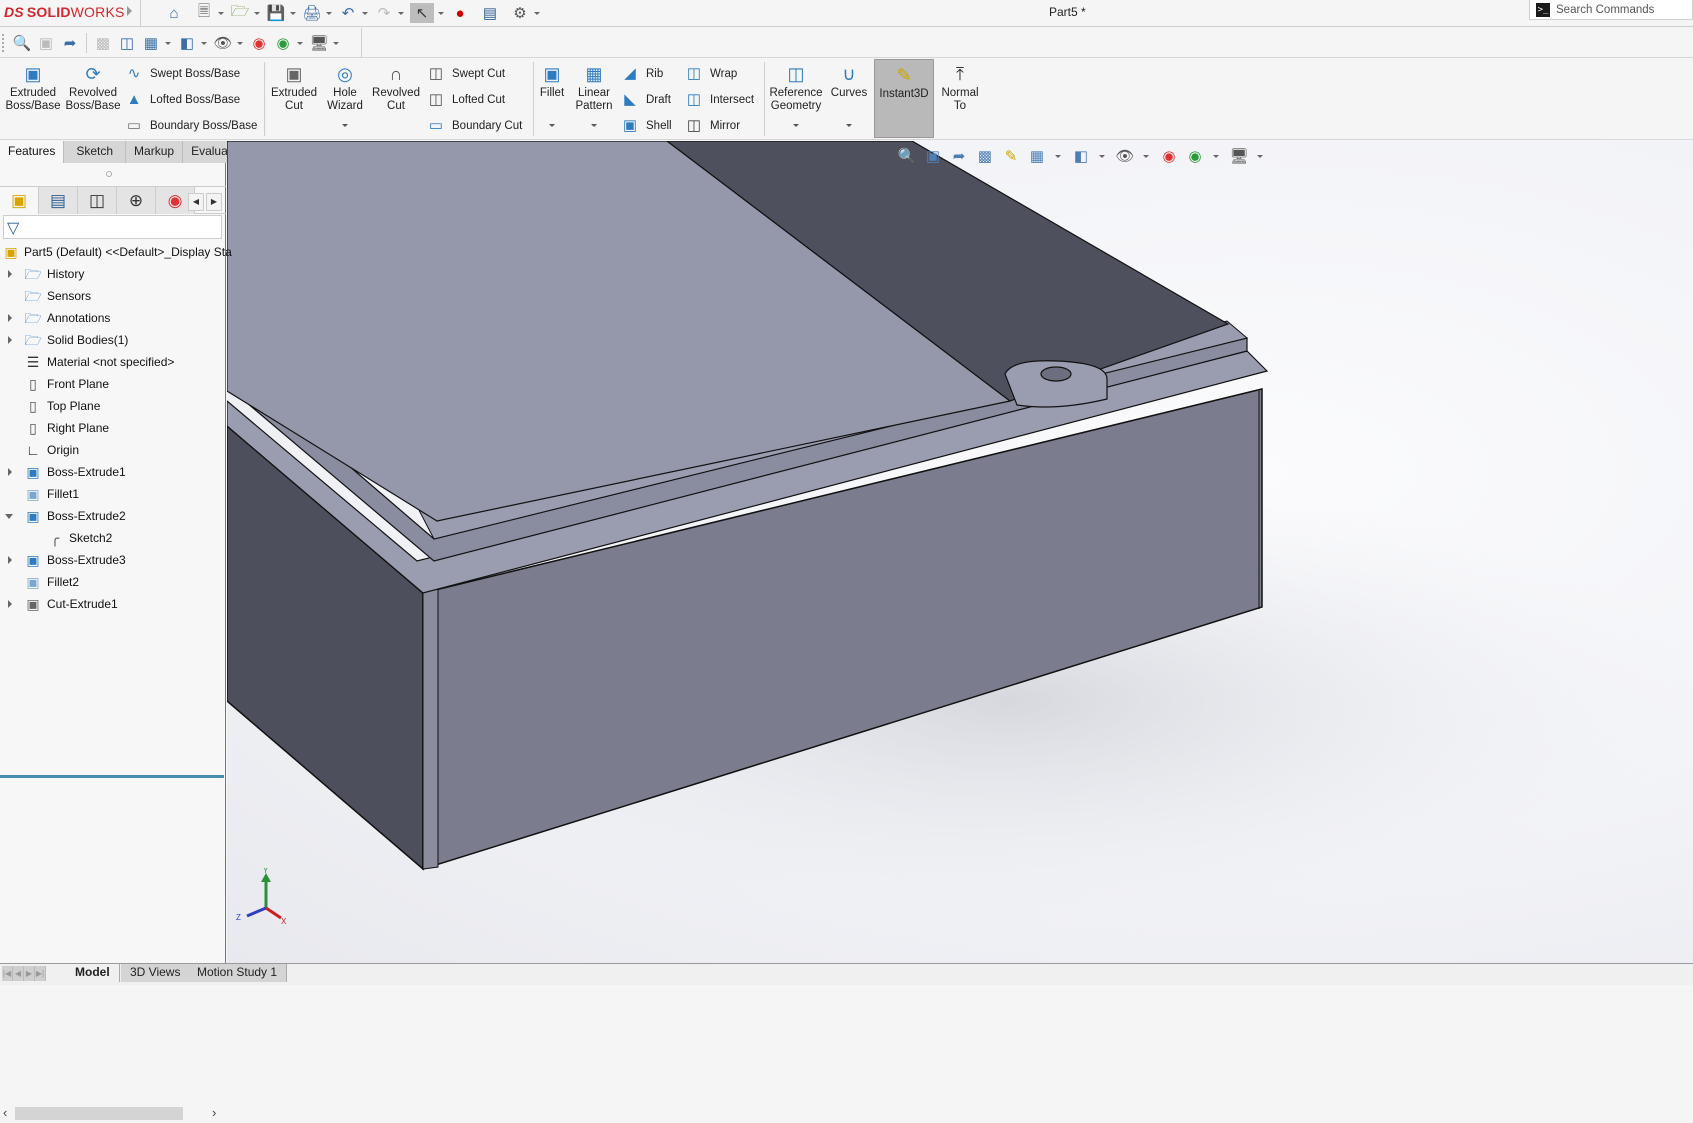 The height and width of the screenshot is (1123, 1693). Describe the element at coordinates (129, 11) in the screenshot. I see `menu-expand-arrow-icon` at that location.